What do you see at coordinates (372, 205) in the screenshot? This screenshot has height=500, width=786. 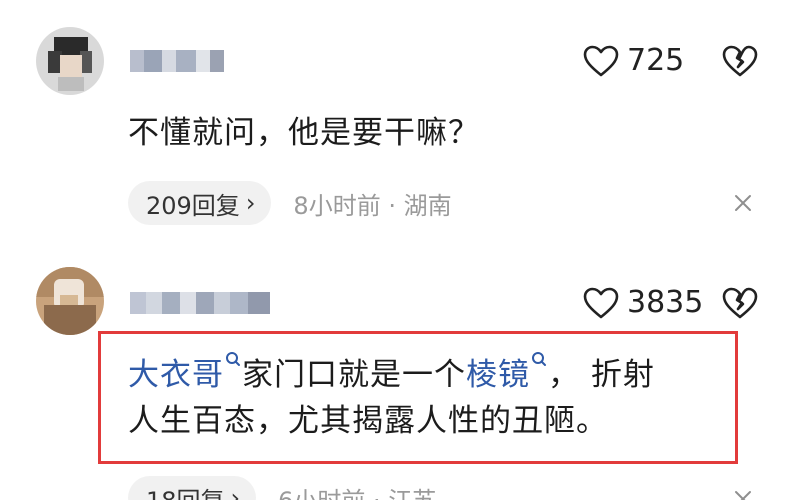 I see `comment-meta: 8小时前 · 湖南` at bounding box center [372, 205].